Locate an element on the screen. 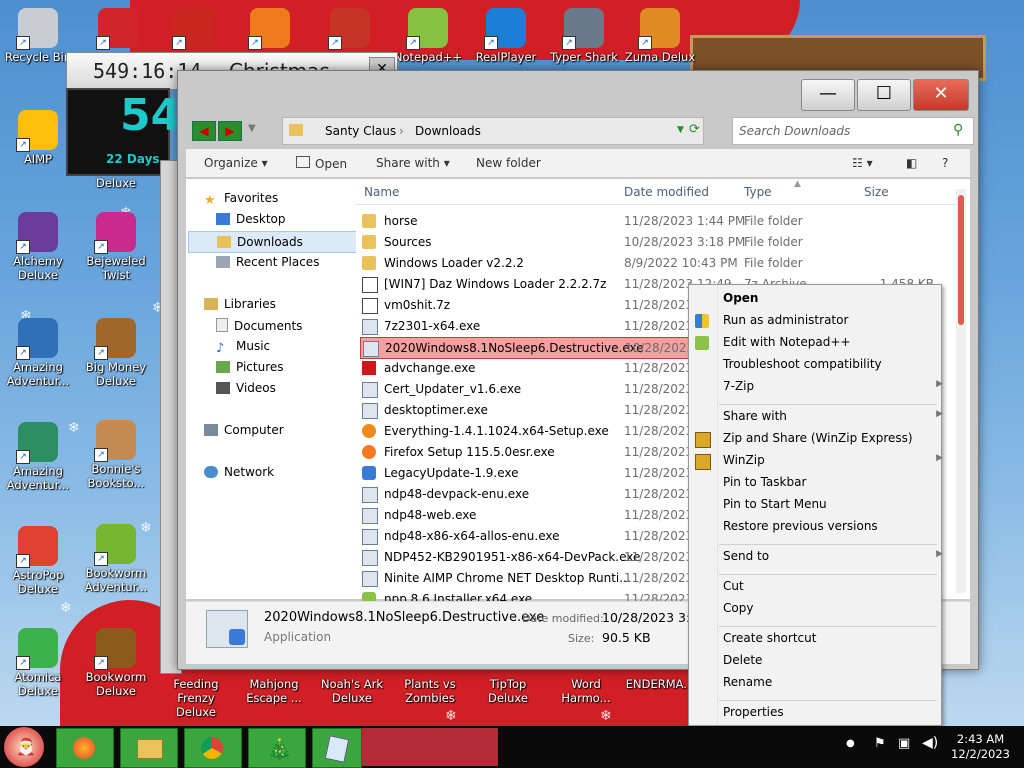 The width and height of the screenshot is (1024, 768). volume-icon: ◀) is located at coordinates (930, 743).